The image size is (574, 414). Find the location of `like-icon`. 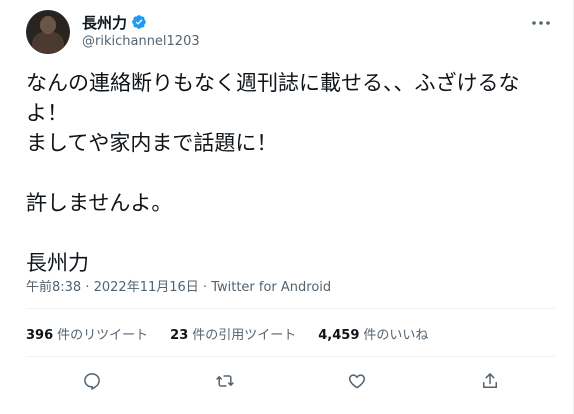

like-icon is located at coordinates (357, 381).